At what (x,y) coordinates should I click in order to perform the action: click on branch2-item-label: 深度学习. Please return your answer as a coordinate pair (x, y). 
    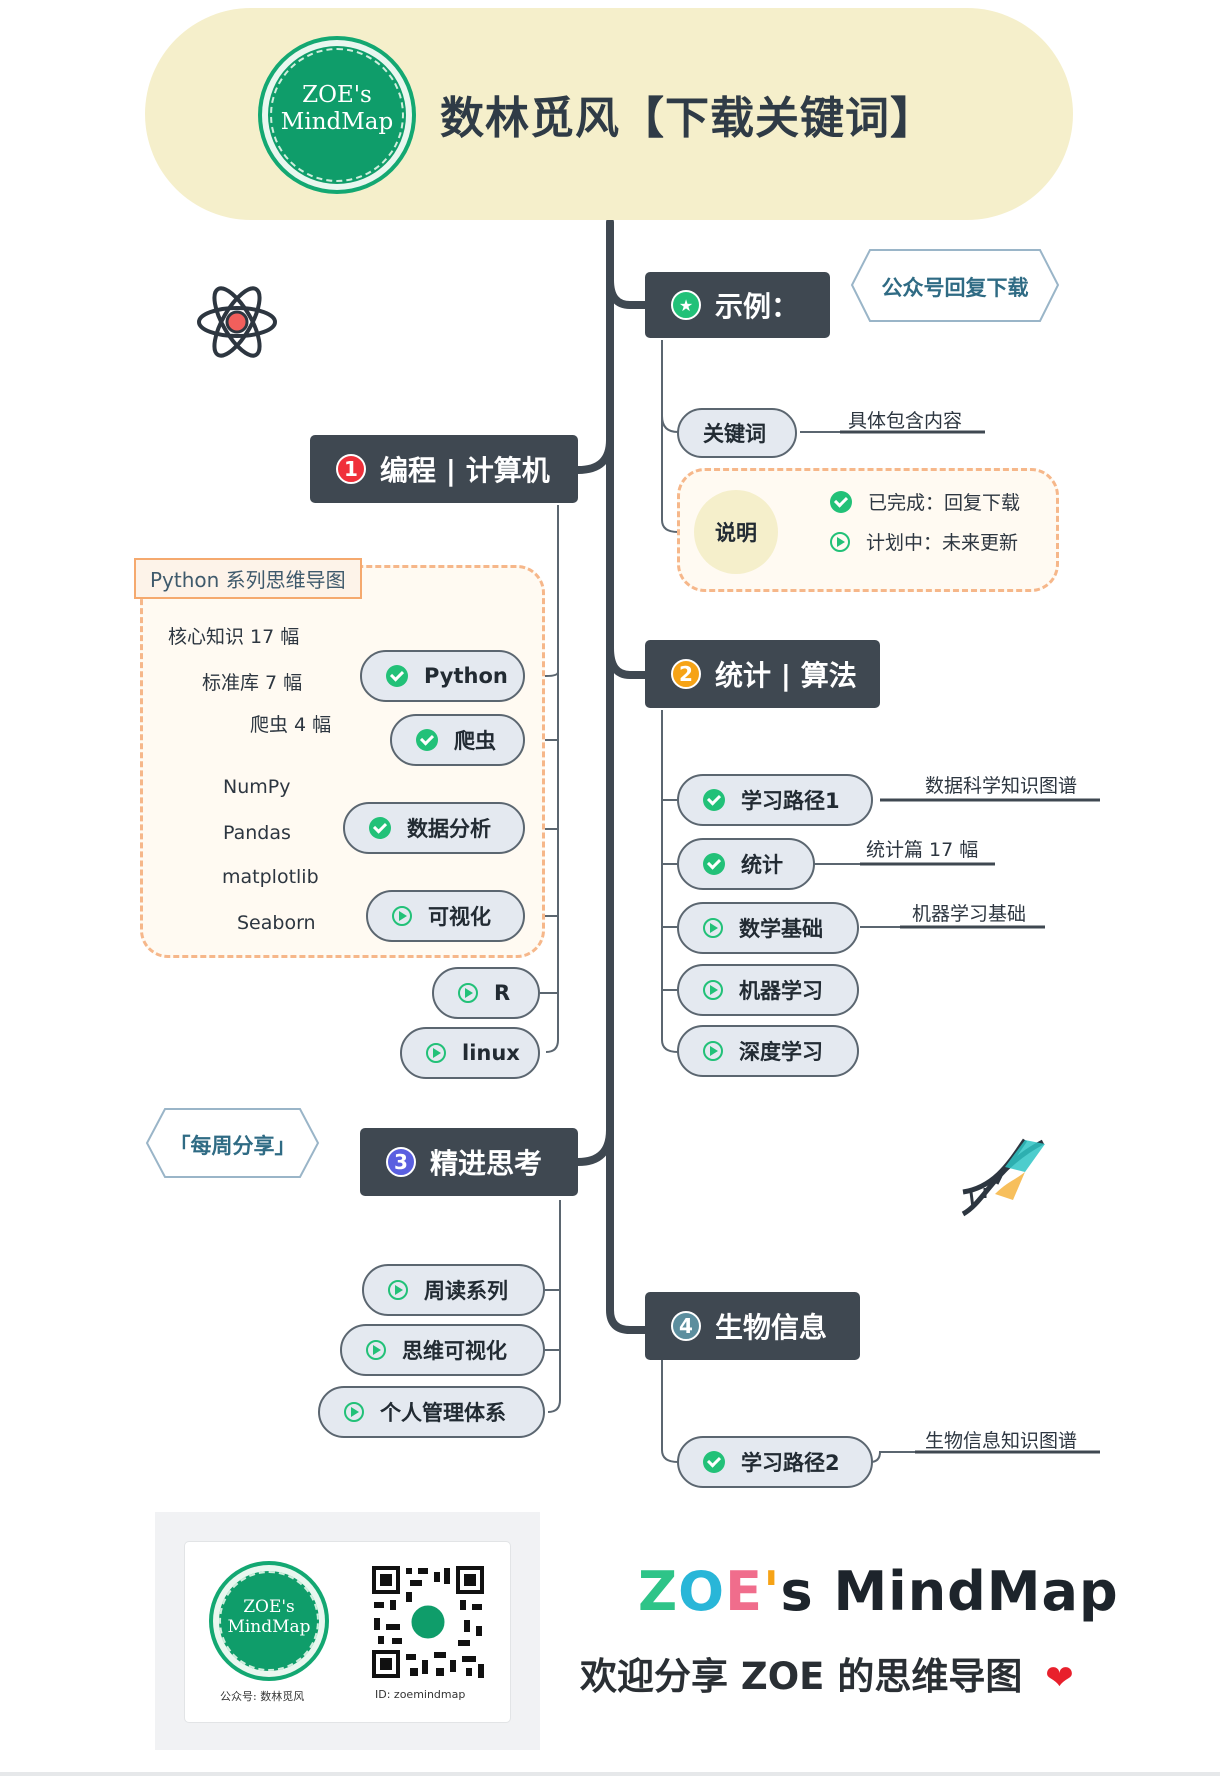
    Looking at the image, I should click on (781, 1052).